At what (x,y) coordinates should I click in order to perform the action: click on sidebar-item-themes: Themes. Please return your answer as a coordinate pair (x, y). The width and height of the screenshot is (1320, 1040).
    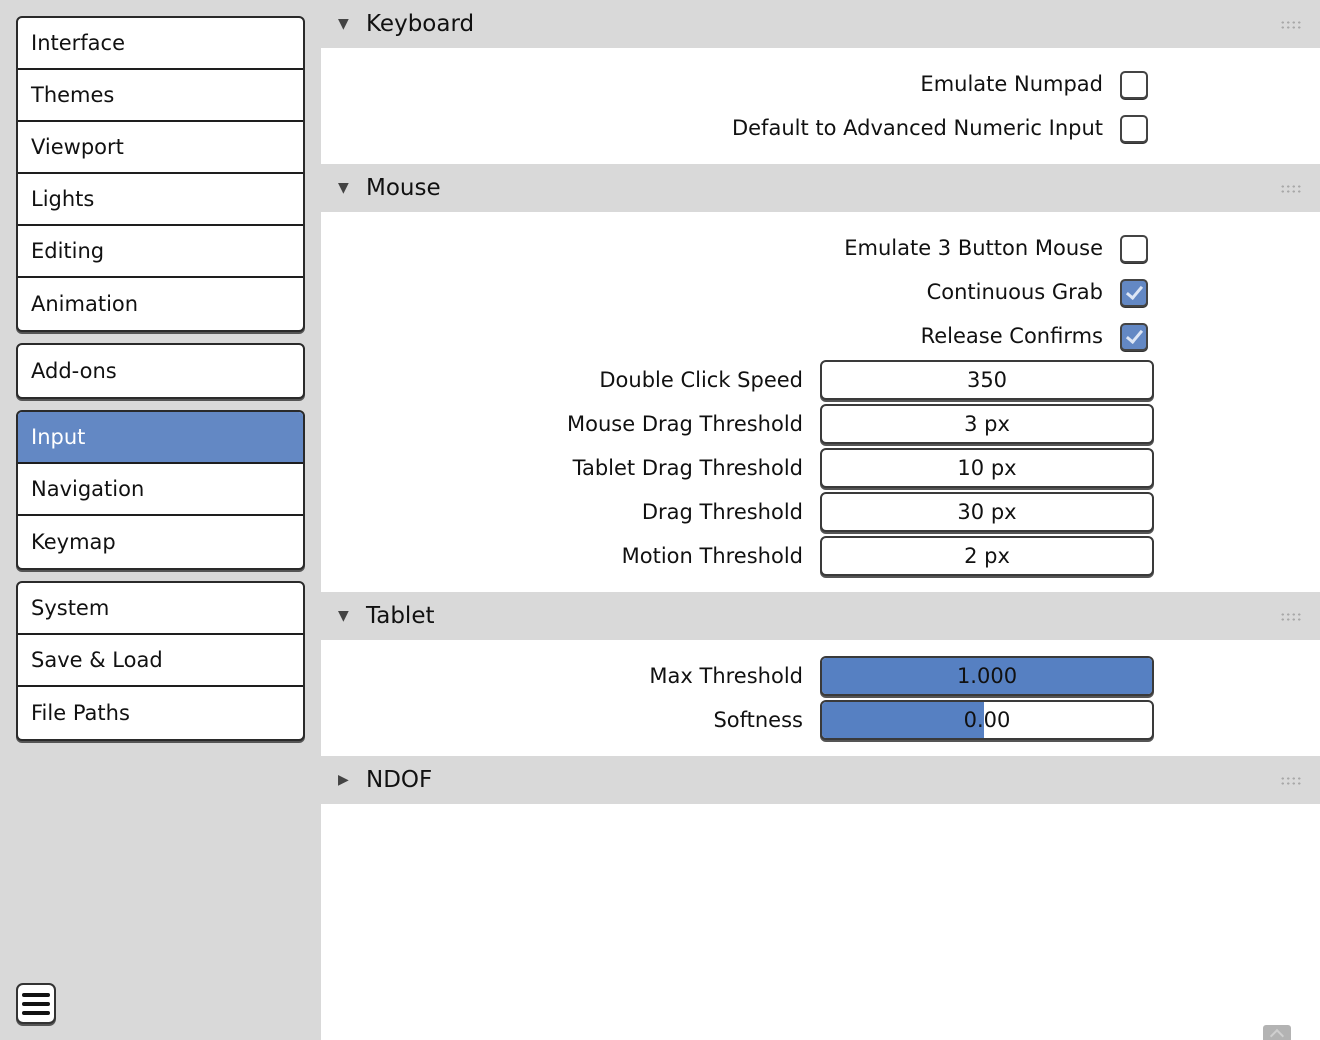
    Looking at the image, I should click on (160, 96).